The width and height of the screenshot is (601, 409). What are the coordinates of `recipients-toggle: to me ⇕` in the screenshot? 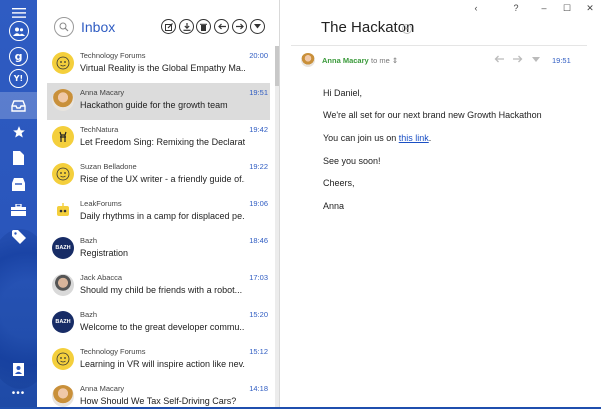 It's located at (384, 60).